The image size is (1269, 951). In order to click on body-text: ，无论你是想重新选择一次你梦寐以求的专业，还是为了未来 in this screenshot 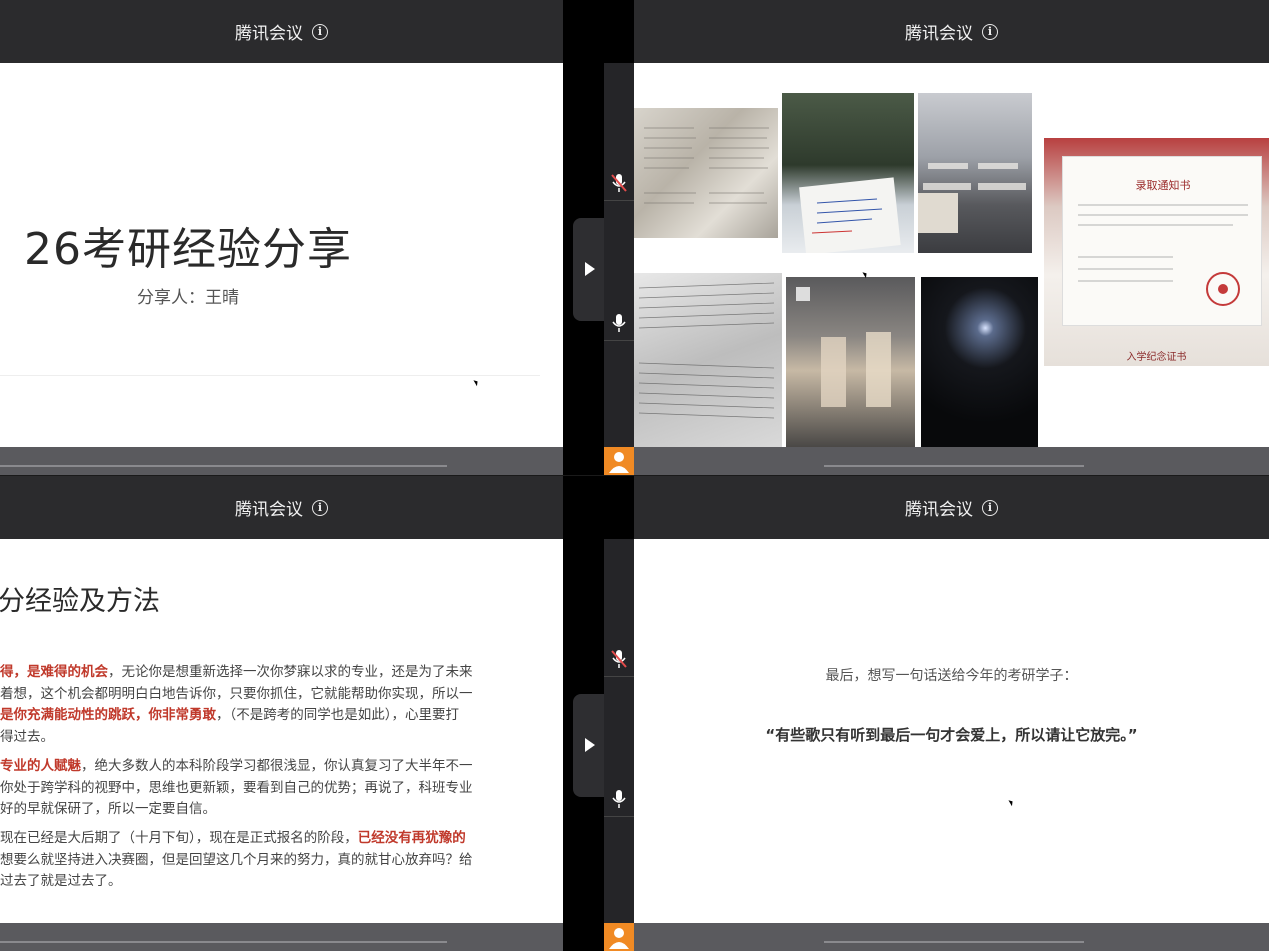, I will do `click(290, 672)`.